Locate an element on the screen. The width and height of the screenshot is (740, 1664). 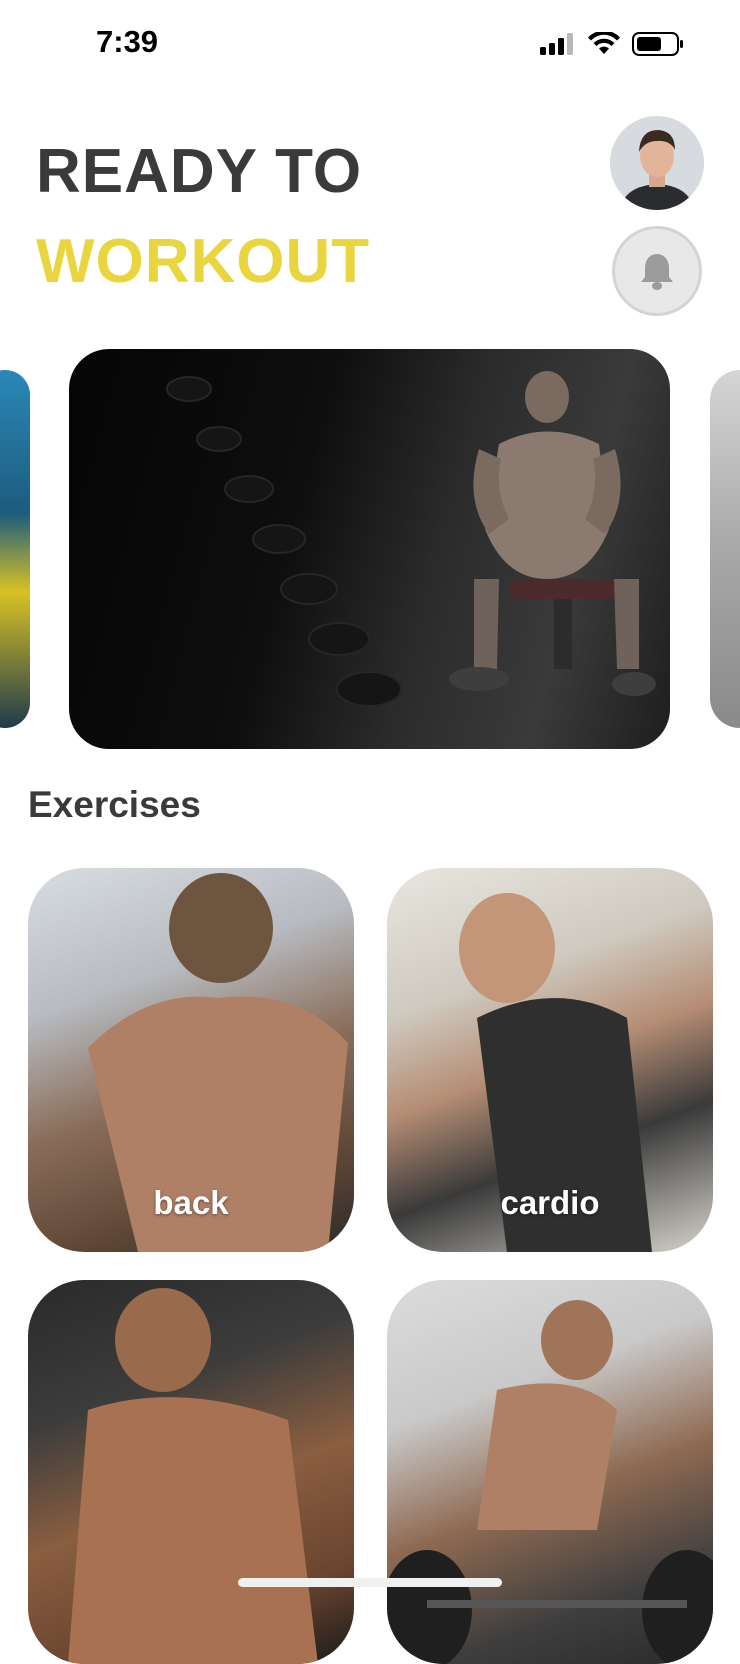
gym-photo-icon is located at coordinates (411, 539).